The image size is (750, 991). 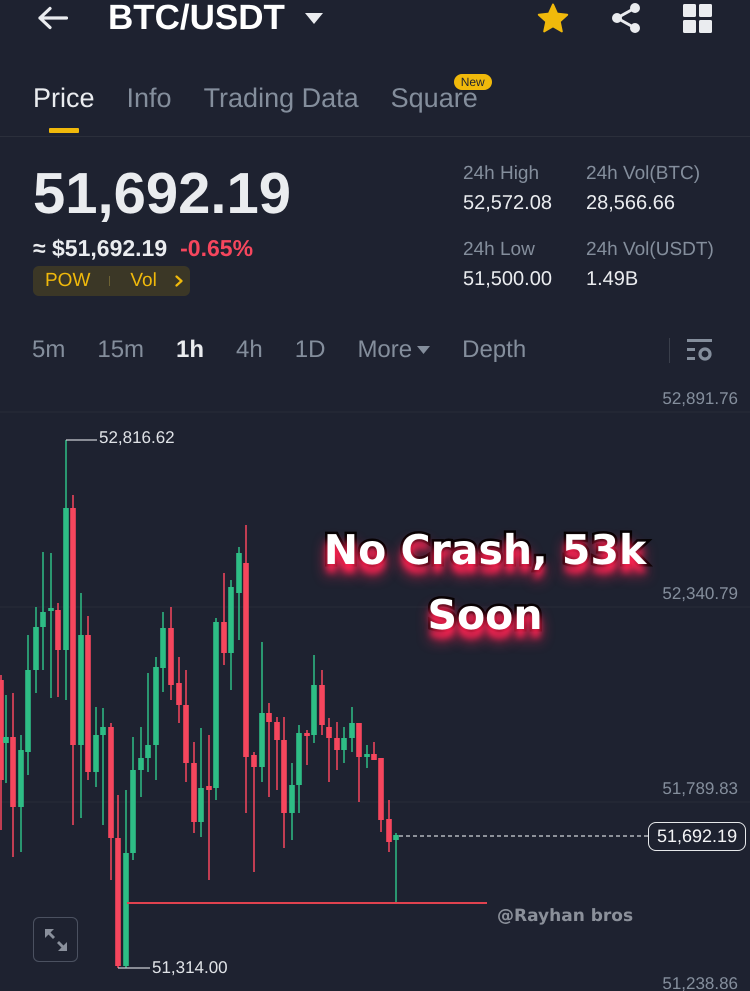 I want to click on star-icon, so click(x=553, y=18).